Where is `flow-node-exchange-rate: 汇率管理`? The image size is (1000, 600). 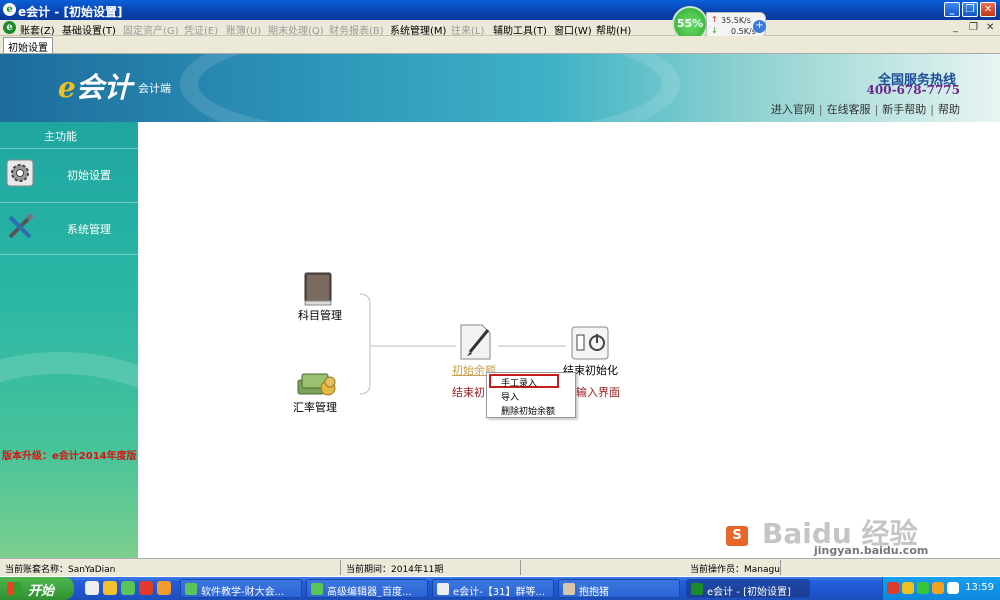 flow-node-exchange-rate: 汇率管理 is located at coordinates (315, 407).